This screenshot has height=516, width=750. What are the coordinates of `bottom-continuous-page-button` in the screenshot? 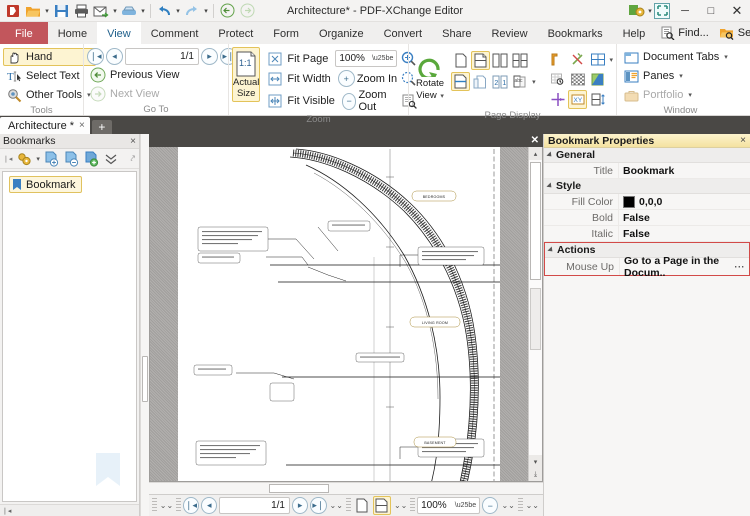 It's located at (381, 505).